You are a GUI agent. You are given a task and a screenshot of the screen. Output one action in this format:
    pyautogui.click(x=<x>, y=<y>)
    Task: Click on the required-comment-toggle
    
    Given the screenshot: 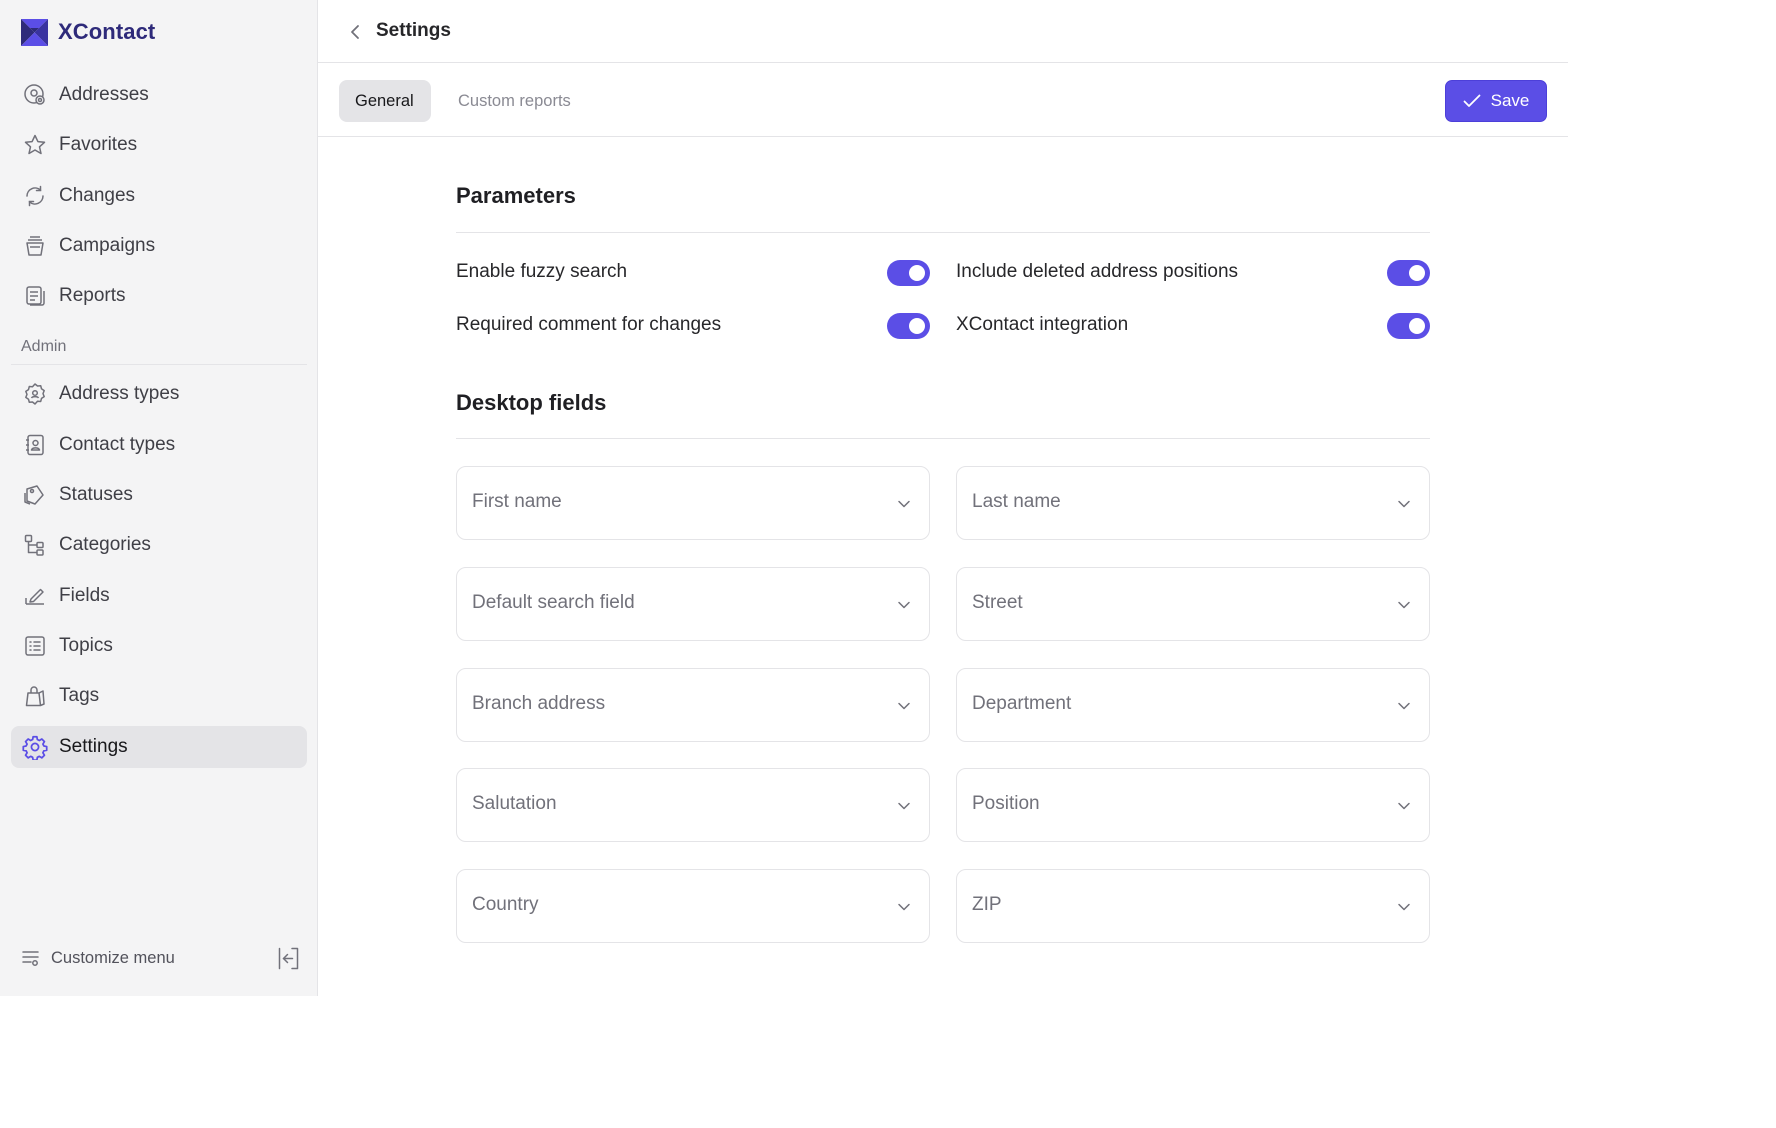 What is the action you would take?
    pyautogui.click(x=908, y=326)
    